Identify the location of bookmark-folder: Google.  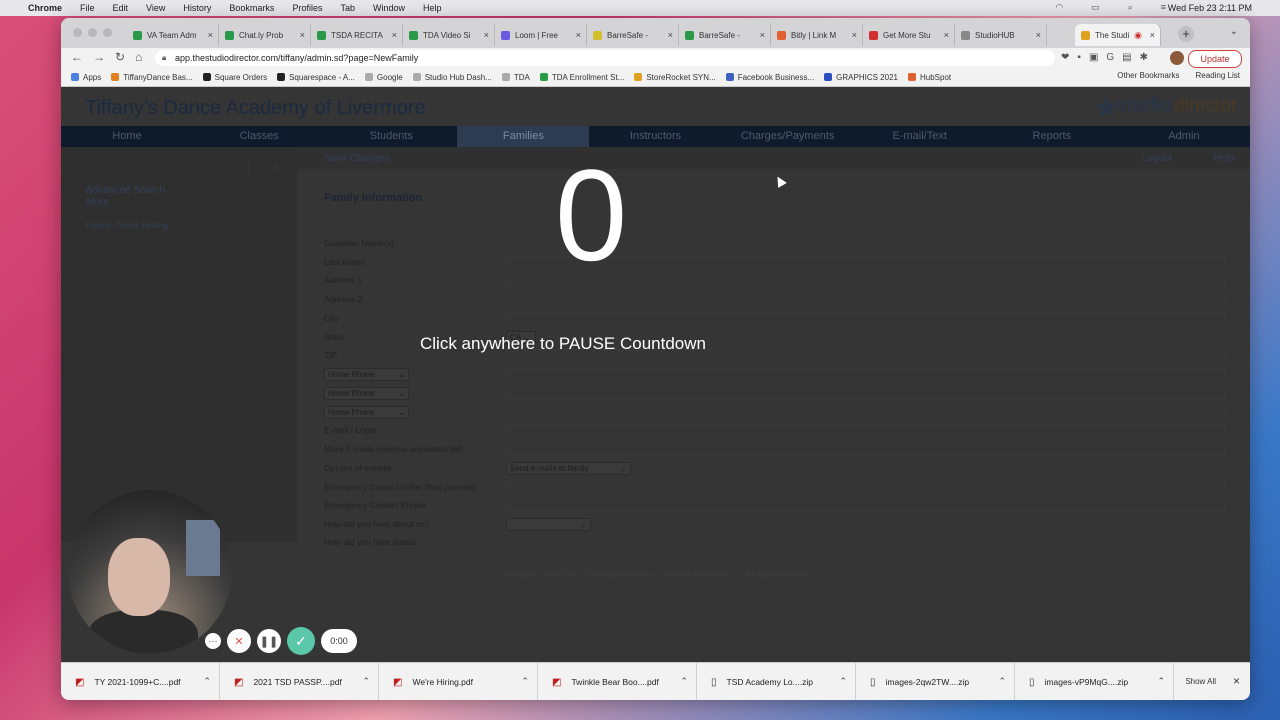
(383, 77).